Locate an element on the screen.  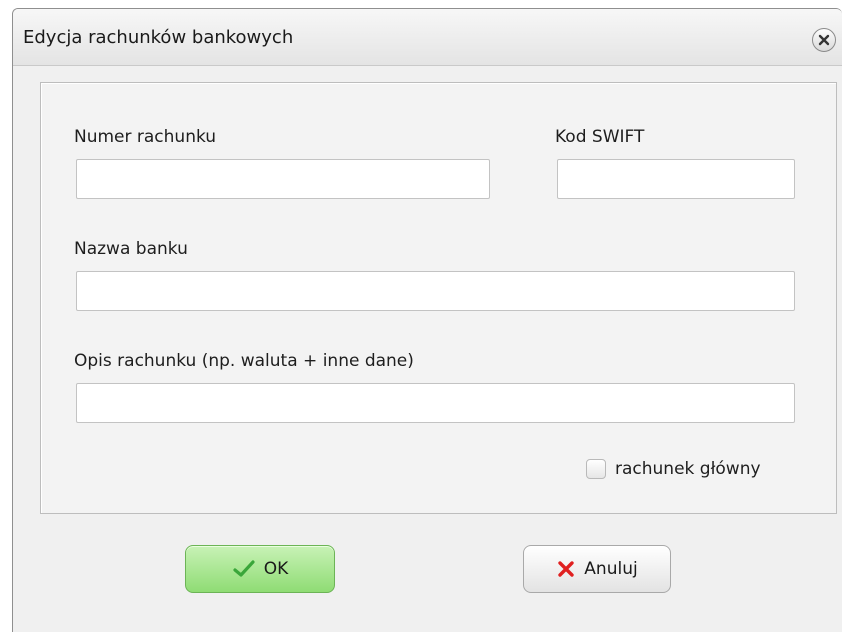
ok-button: OK is located at coordinates (260, 569).